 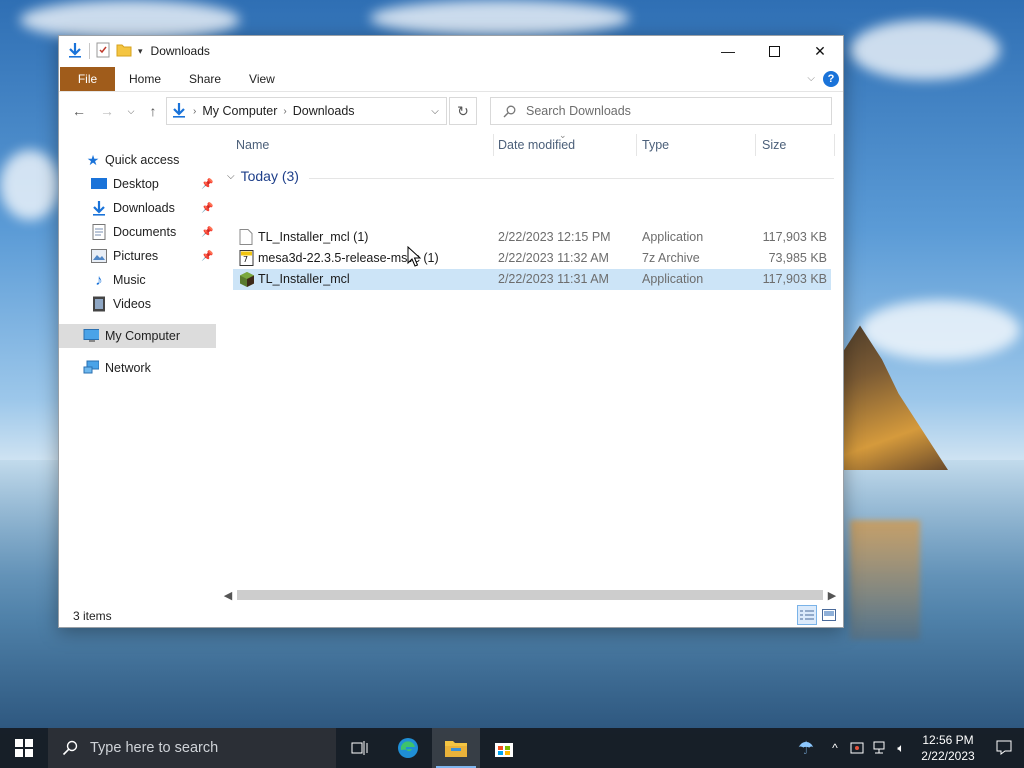 I want to click on sidebar-item-quick-access: ★ Quick access, so click(x=137, y=160).